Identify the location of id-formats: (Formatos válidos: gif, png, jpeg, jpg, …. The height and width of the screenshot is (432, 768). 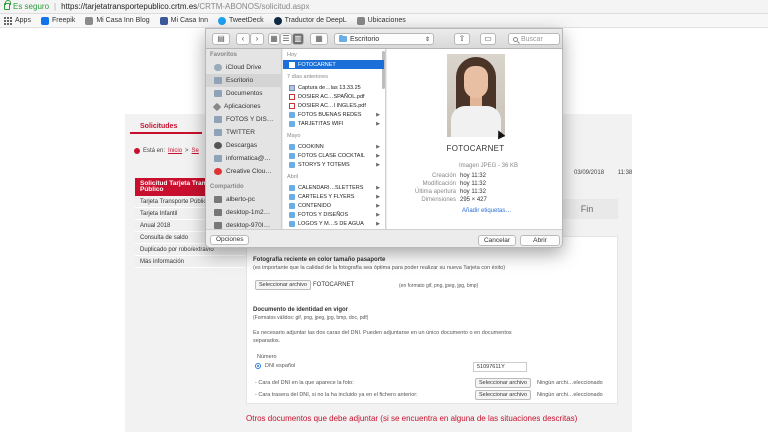
(311, 318).